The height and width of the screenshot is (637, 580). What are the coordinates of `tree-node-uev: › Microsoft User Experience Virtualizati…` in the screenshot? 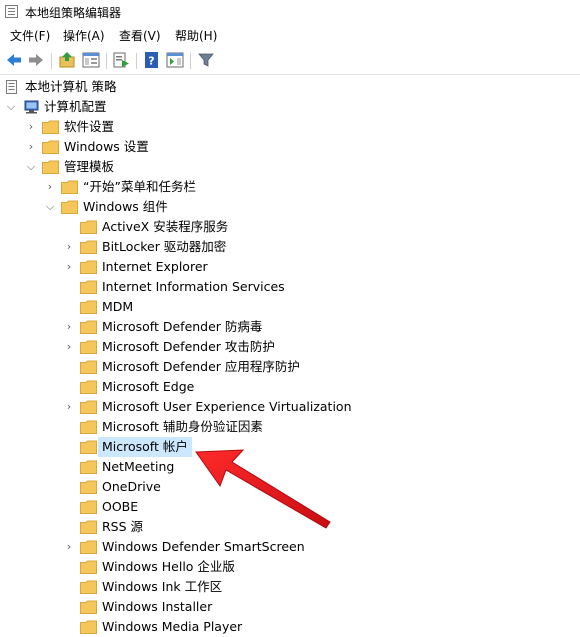 It's located at (290, 407).